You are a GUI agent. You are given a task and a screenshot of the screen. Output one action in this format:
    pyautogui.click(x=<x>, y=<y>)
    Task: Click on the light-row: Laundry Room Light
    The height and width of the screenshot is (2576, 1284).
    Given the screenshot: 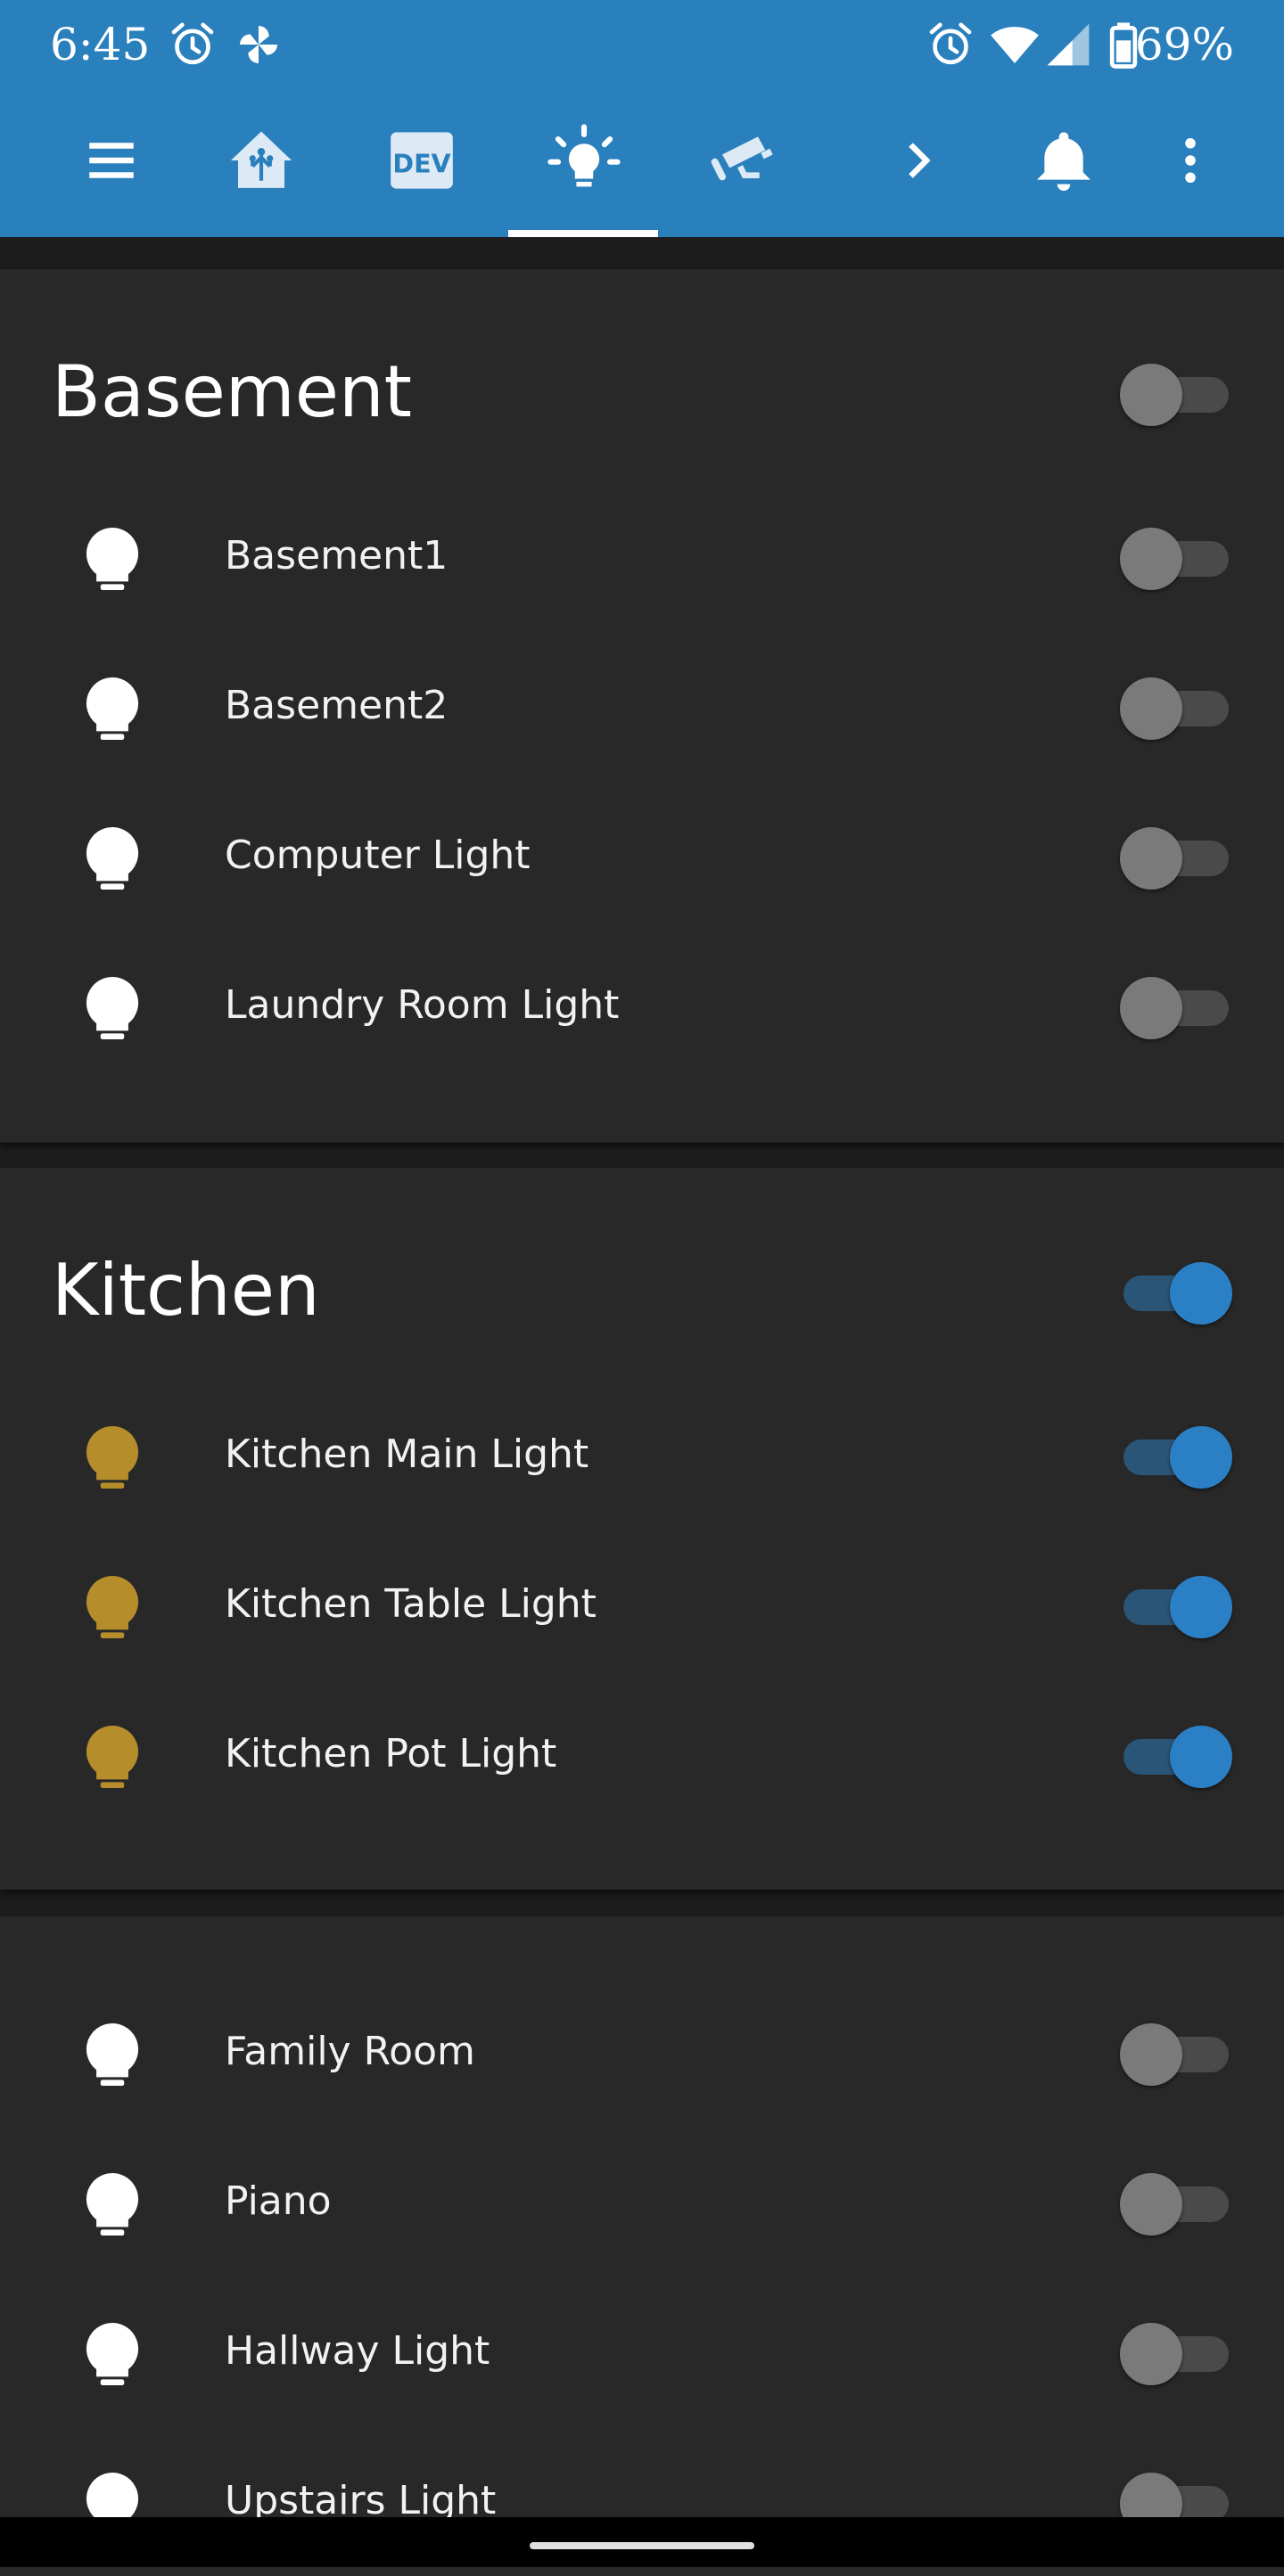 What is the action you would take?
    pyautogui.click(x=642, y=1005)
    